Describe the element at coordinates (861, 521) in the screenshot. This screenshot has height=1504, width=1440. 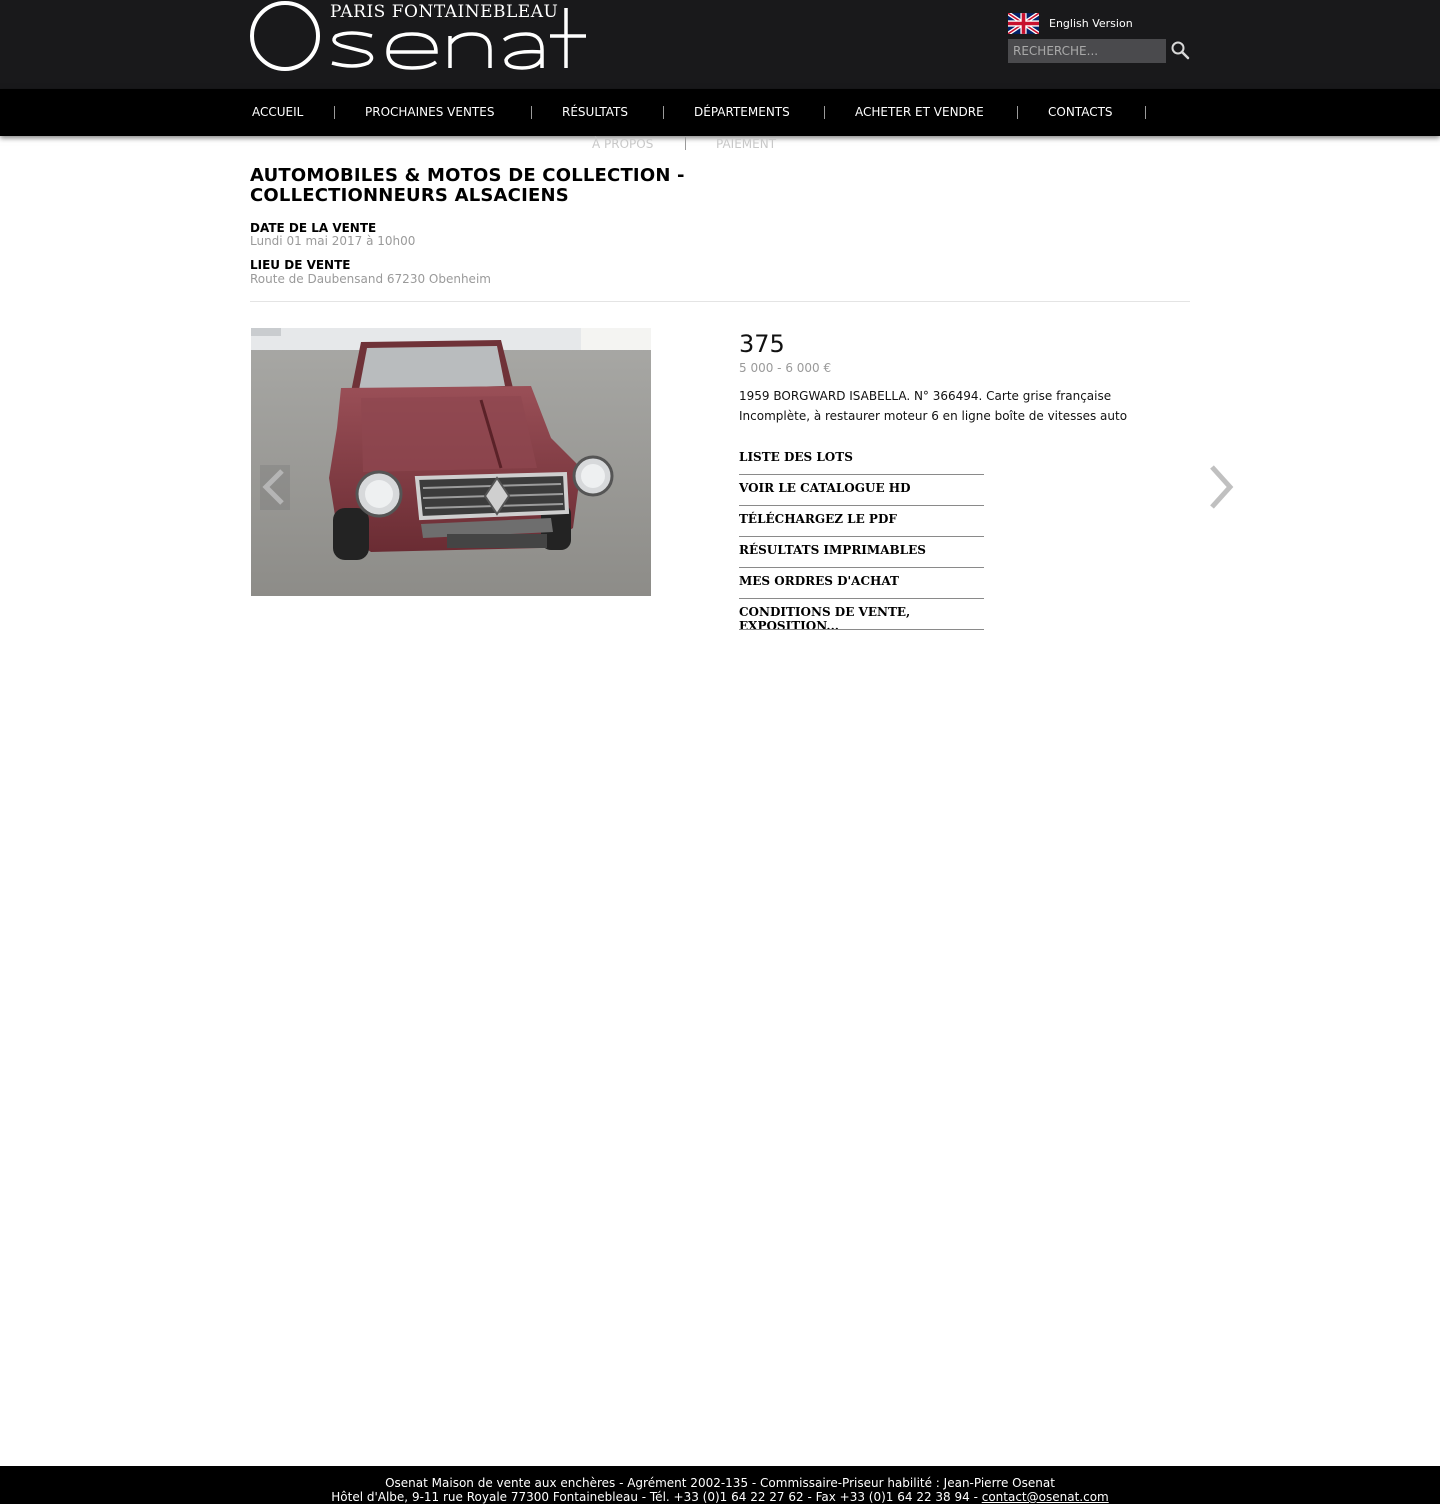
I see `link-telechargez-pdf: TÉLÉCHARGEZ LE PDF` at that location.